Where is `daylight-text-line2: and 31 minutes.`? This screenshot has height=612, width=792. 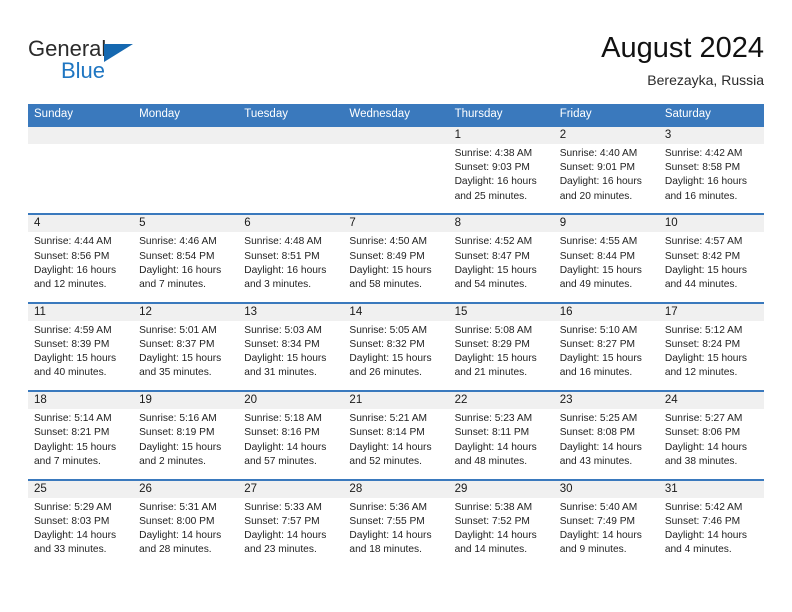 daylight-text-line2: and 31 minutes. is located at coordinates (280, 373).